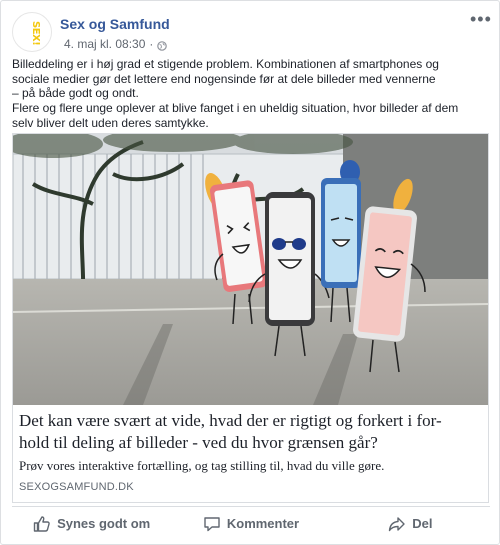 The image size is (500, 545). What do you see at coordinates (212, 523) in the screenshot?
I see `comment-icon` at bounding box center [212, 523].